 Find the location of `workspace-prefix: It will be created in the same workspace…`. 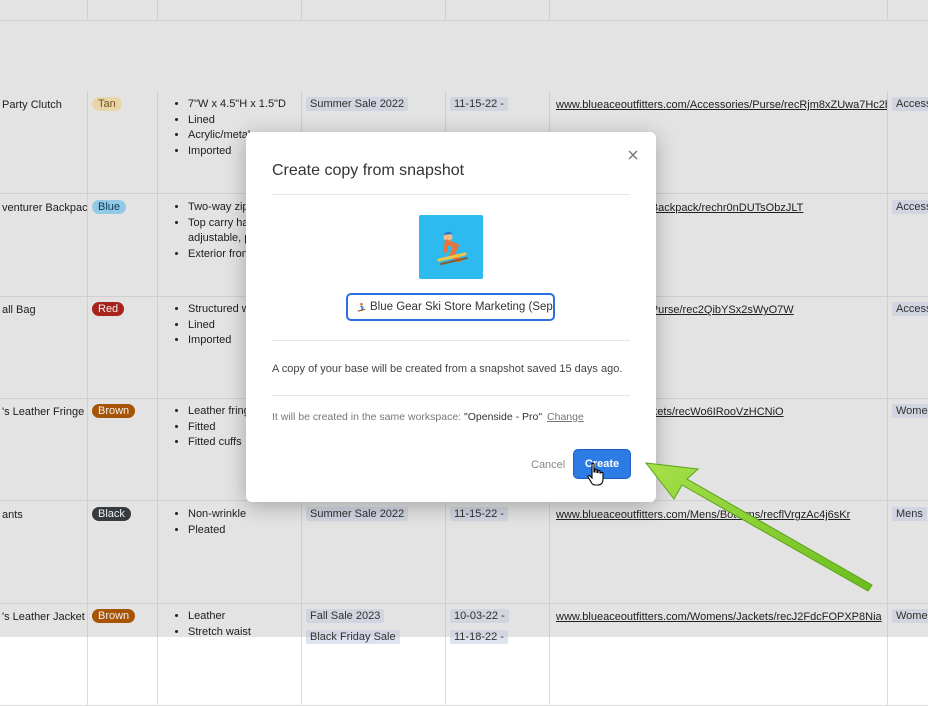

workspace-prefix: It will be created in the same workspace… is located at coordinates (367, 417).